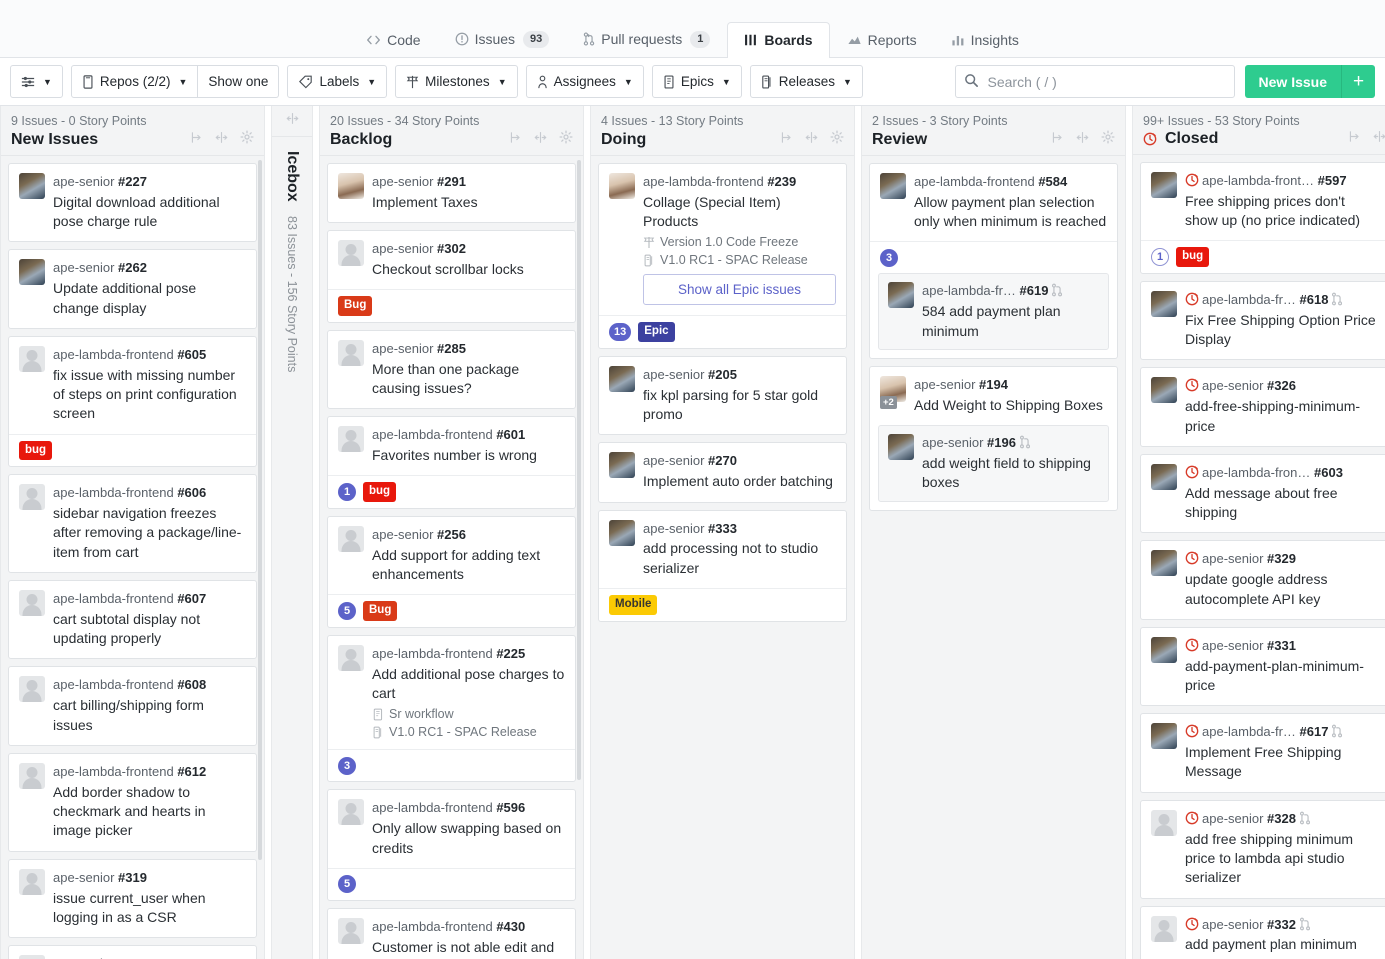  I want to click on repos-filter-button: Repos (2/2) ▼, so click(134, 81).